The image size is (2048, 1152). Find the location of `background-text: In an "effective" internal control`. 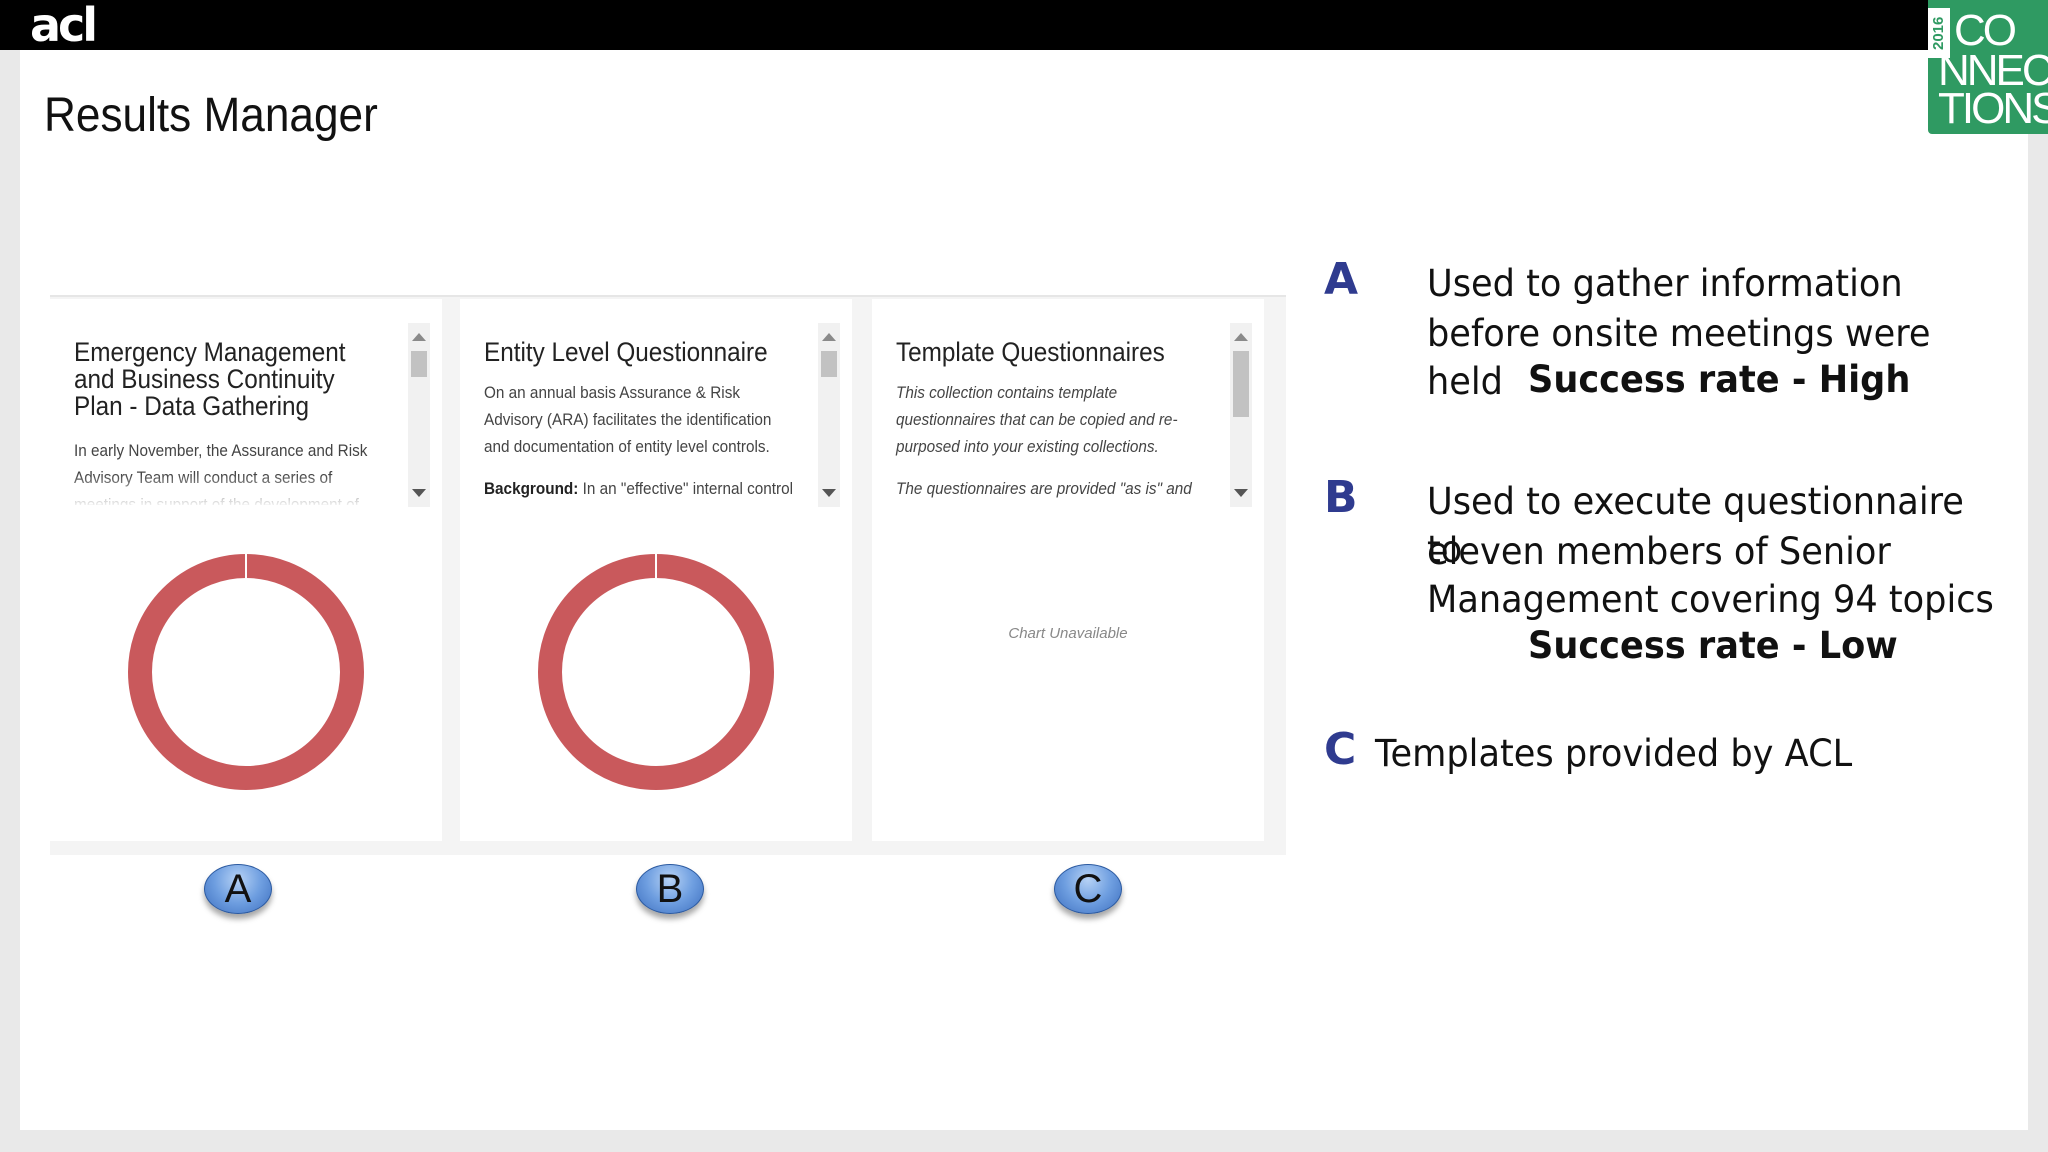

background-text: In an "effective" internal control is located at coordinates (686, 488).